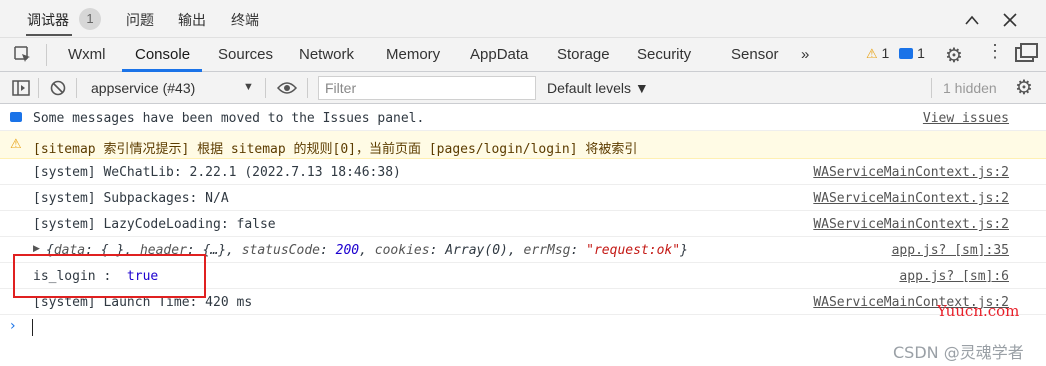 This screenshot has height=366, width=1046. What do you see at coordinates (32, 327) in the screenshot?
I see `console-input-cursor` at bounding box center [32, 327].